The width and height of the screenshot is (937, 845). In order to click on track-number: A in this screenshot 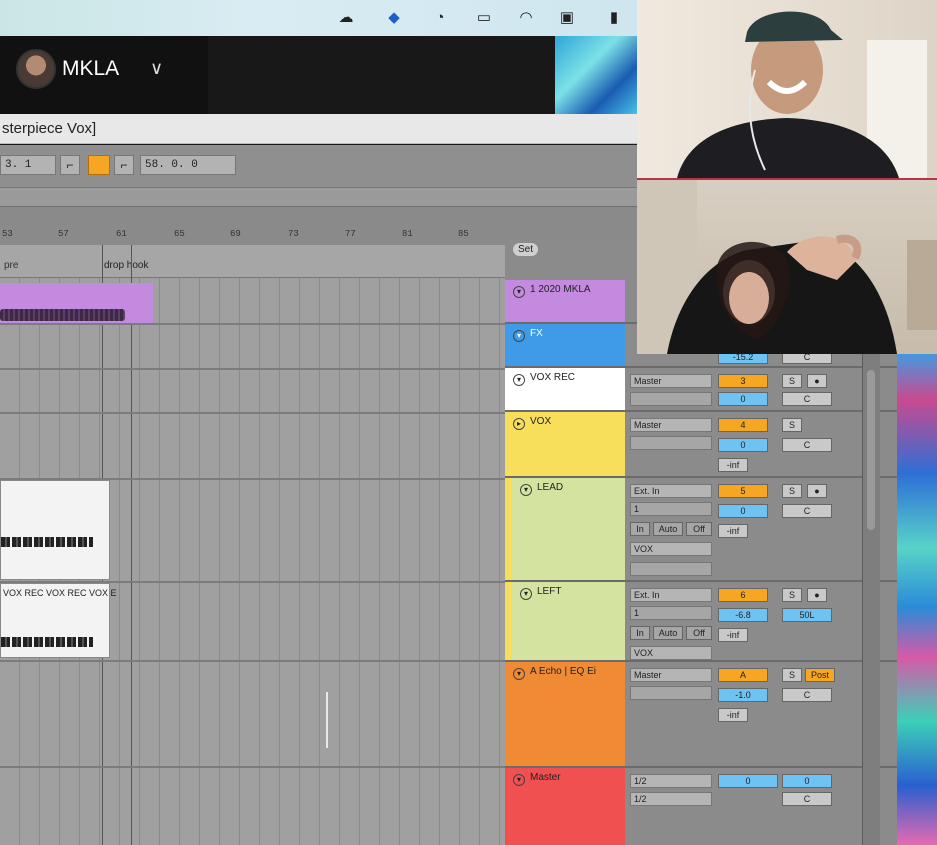, I will do `click(743, 675)`.